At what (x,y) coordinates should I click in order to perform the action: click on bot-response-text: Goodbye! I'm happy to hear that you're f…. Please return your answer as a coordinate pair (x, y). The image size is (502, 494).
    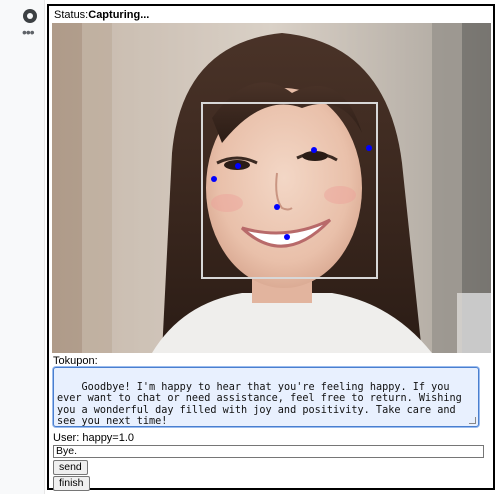
    Looking at the image, I should click on (262, 404).